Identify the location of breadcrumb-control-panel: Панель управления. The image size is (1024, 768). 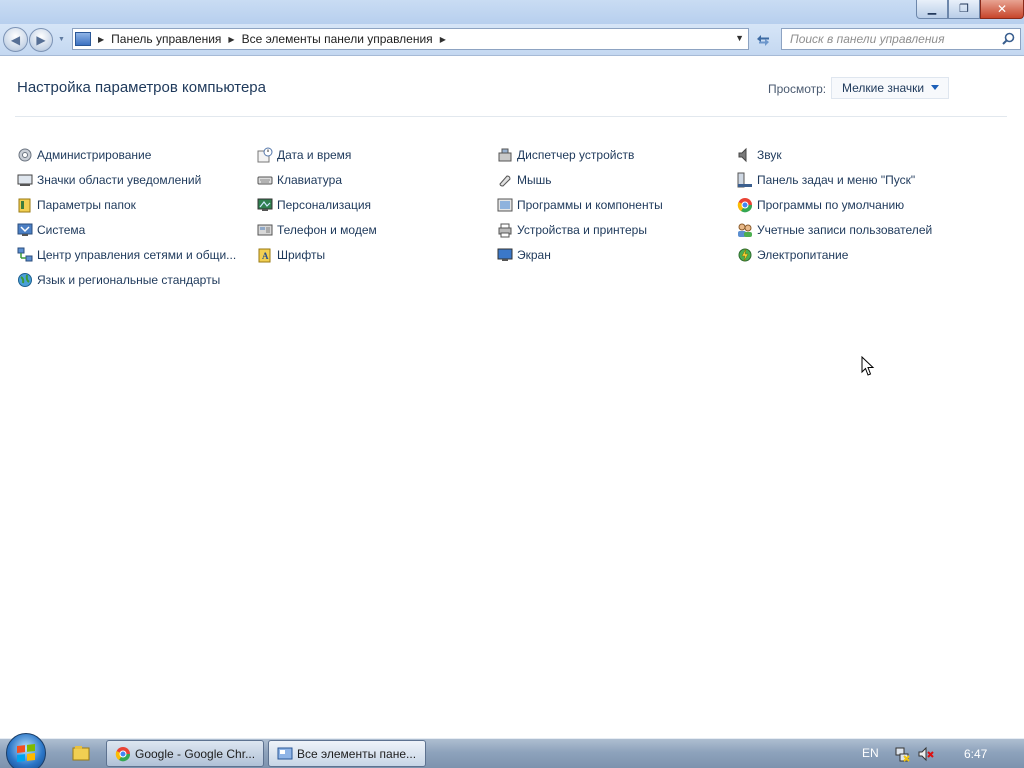
(166, 39).